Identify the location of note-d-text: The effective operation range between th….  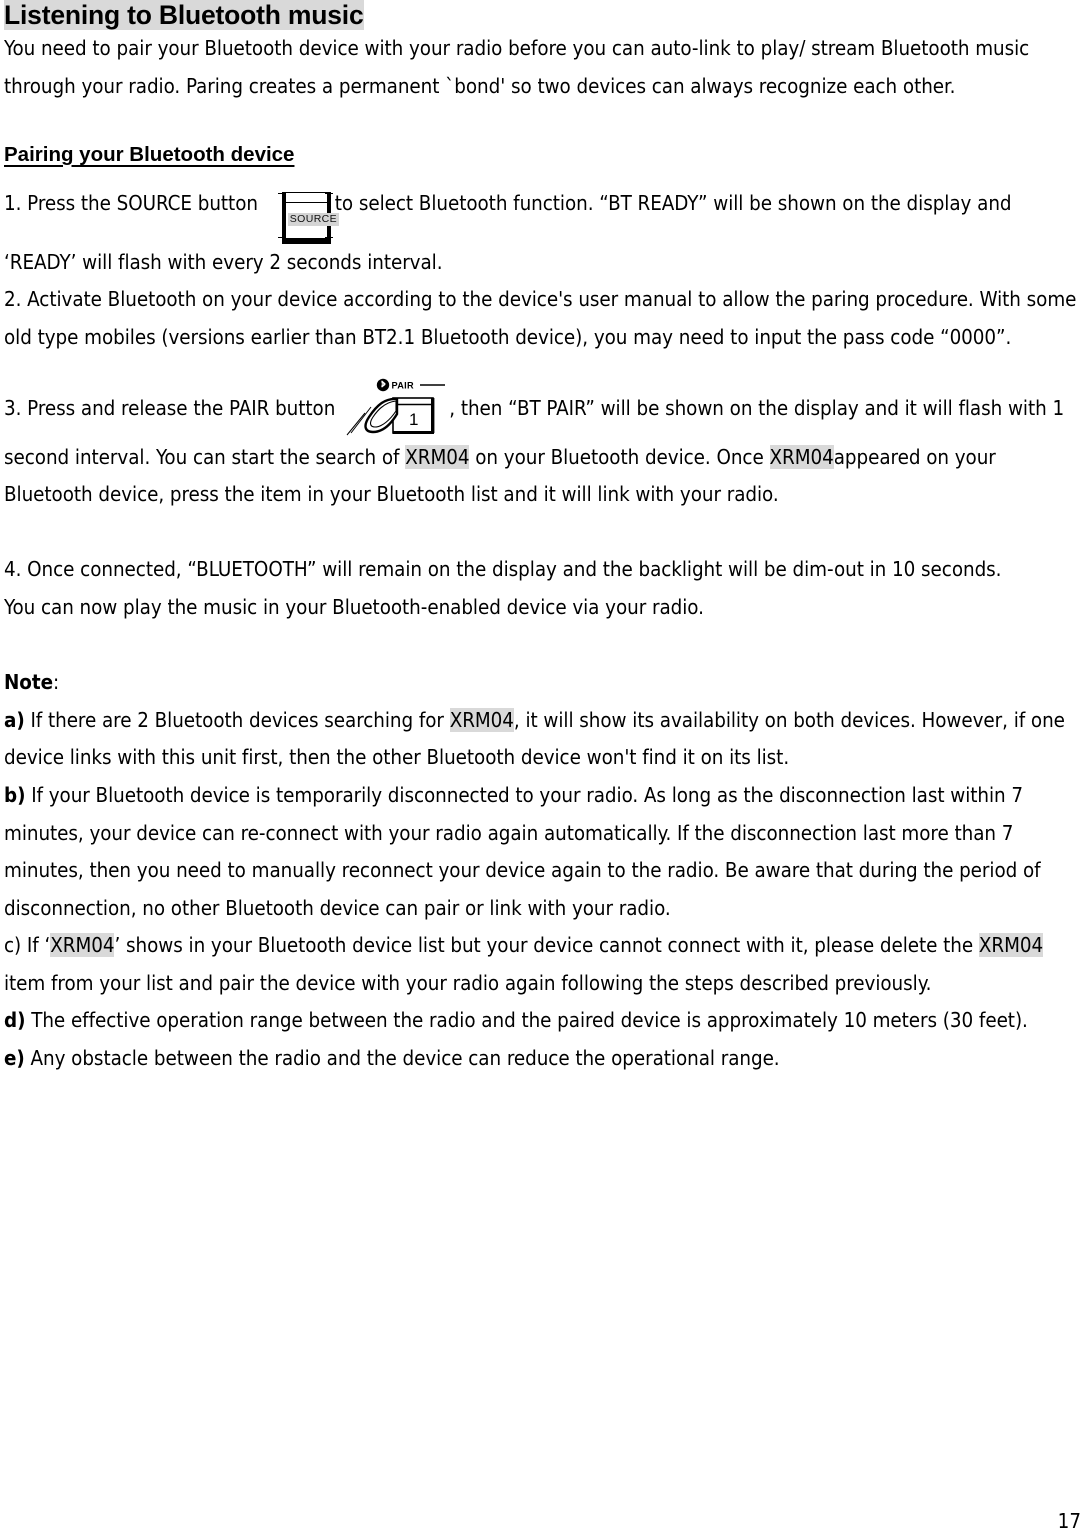
(526, 1020).